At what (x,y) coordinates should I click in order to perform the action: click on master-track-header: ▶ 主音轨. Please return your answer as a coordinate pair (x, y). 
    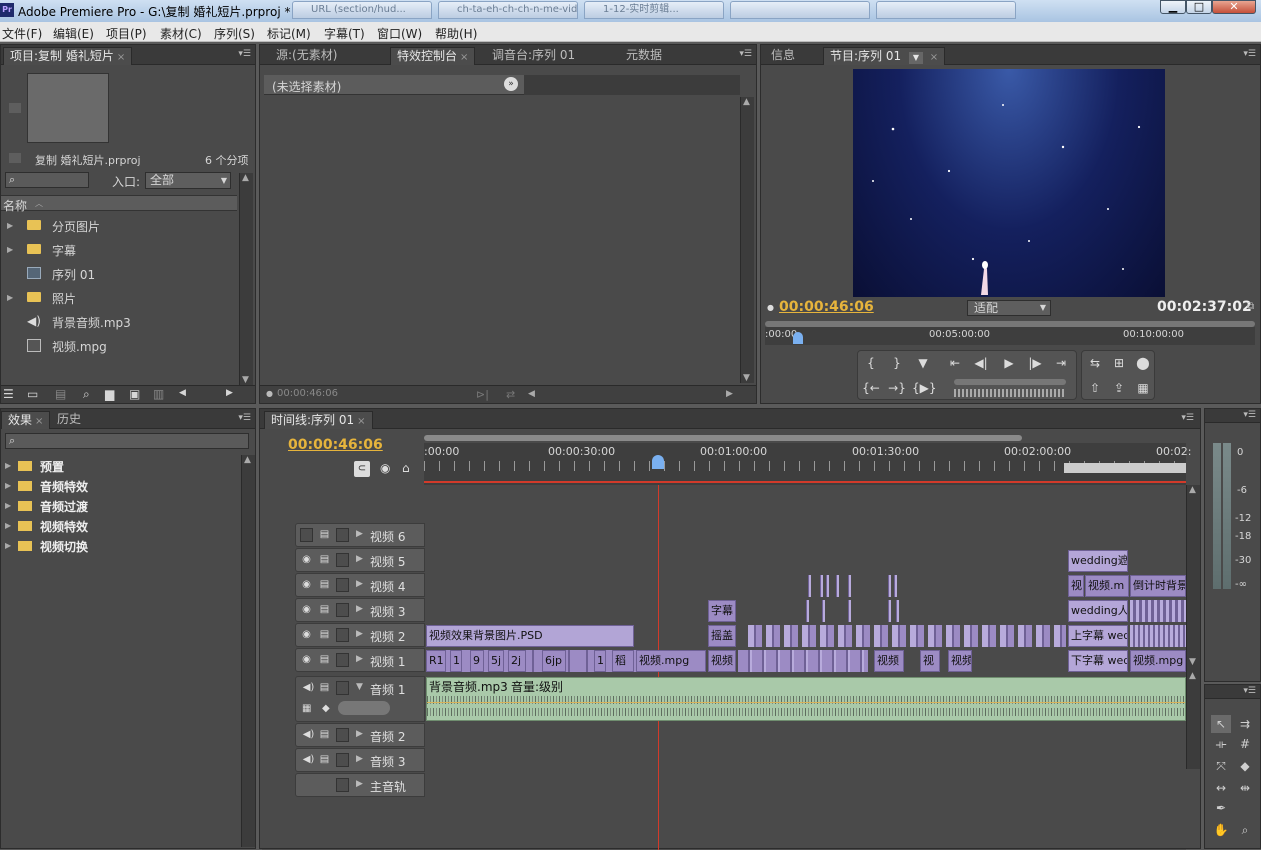
    Looking at the image, I should click on (360, 785).